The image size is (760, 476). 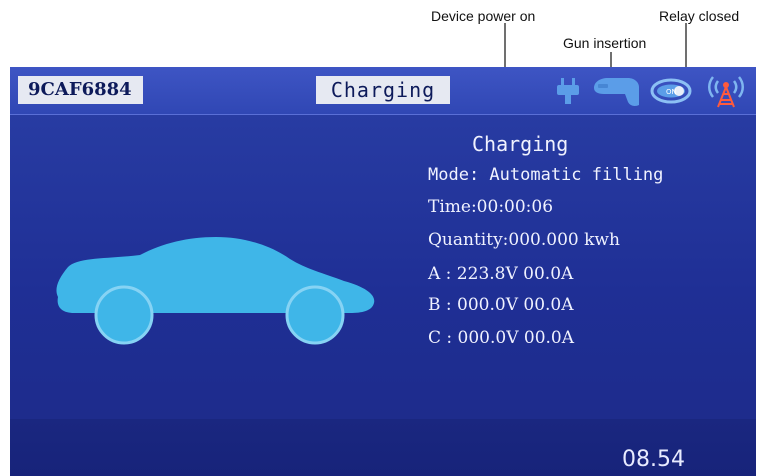 What do you see at coordinates (383, 447) in the screenshot?
I see `footer-bar: 08.54` at bounding box center [383, 447].